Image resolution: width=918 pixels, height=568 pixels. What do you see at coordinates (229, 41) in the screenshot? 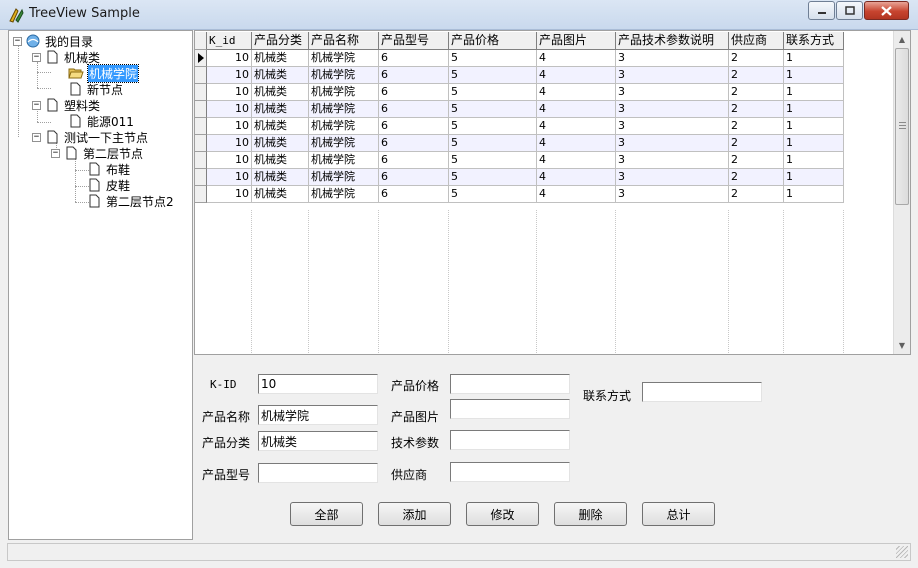
I see `column-header: K_id` at bounding box center [229, 41].